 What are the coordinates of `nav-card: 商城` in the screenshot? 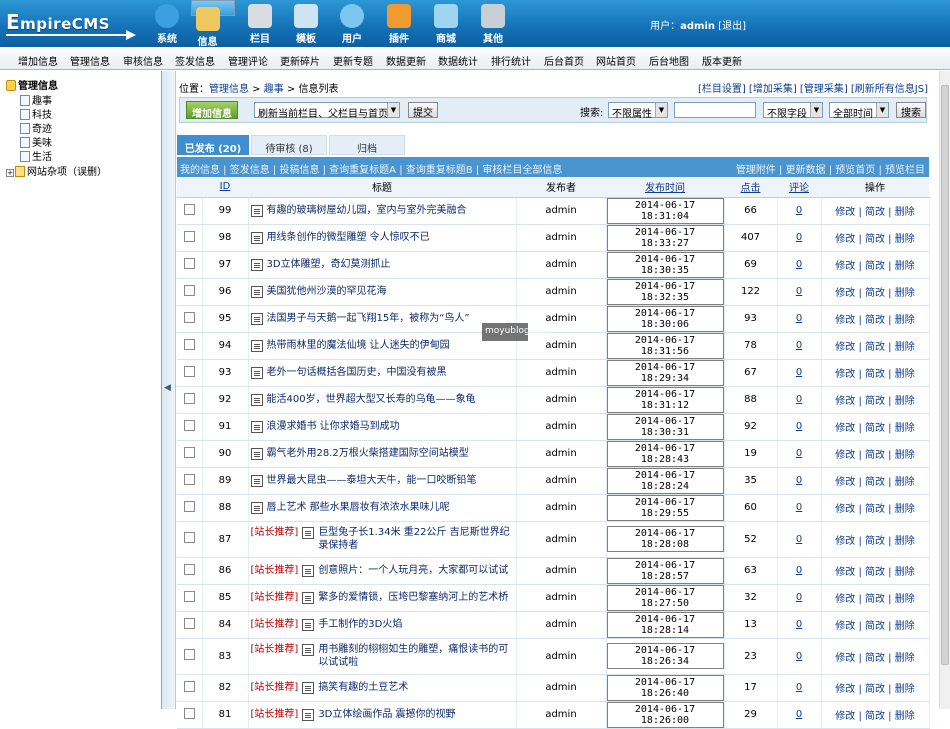 It's located at (446, 23).